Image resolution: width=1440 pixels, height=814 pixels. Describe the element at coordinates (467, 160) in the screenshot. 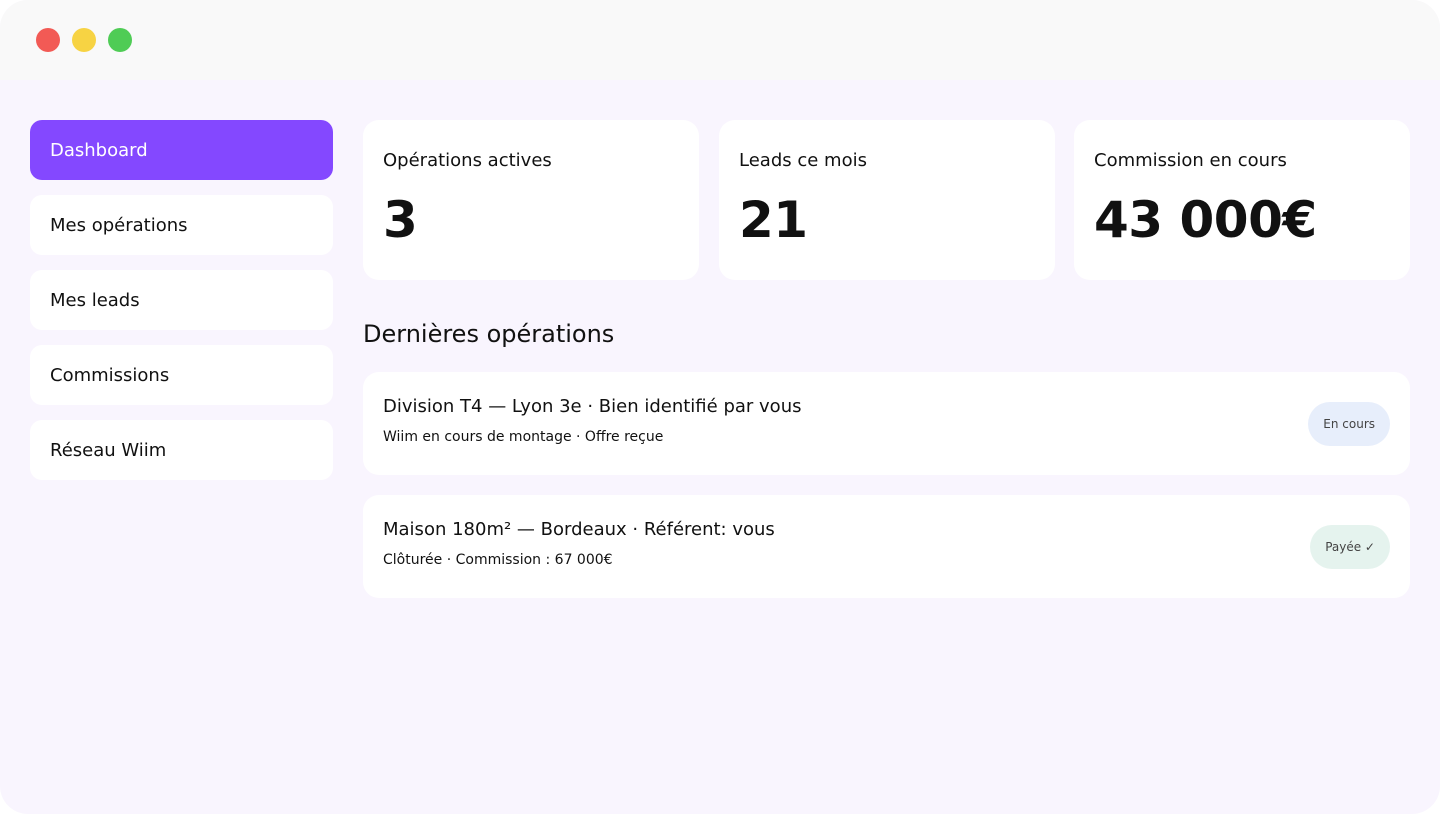

I see `stat-label: Opérations actives` at that location.